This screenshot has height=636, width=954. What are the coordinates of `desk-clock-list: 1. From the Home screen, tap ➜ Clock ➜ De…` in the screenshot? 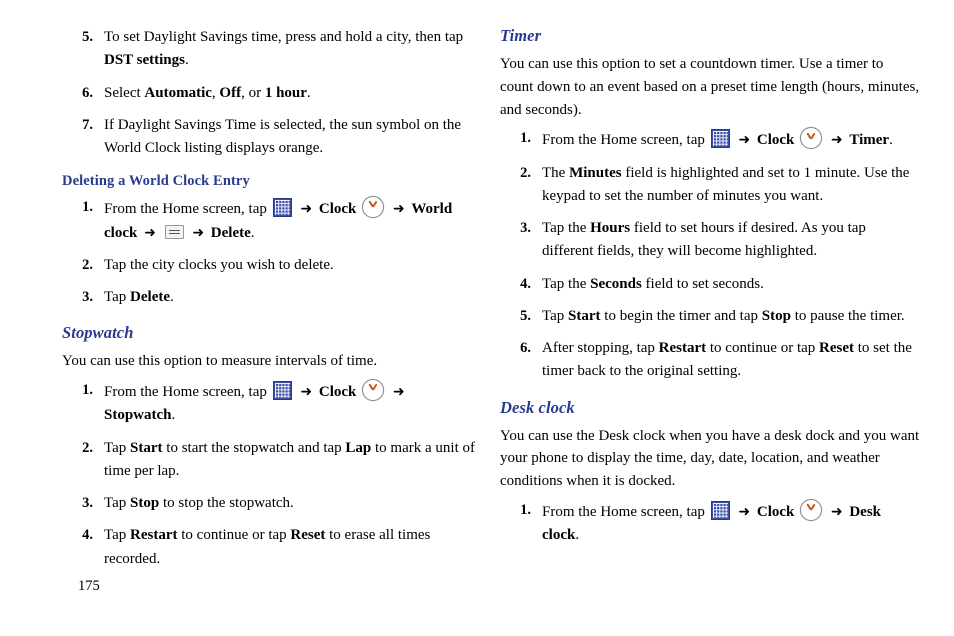 It's located at (710, 523).